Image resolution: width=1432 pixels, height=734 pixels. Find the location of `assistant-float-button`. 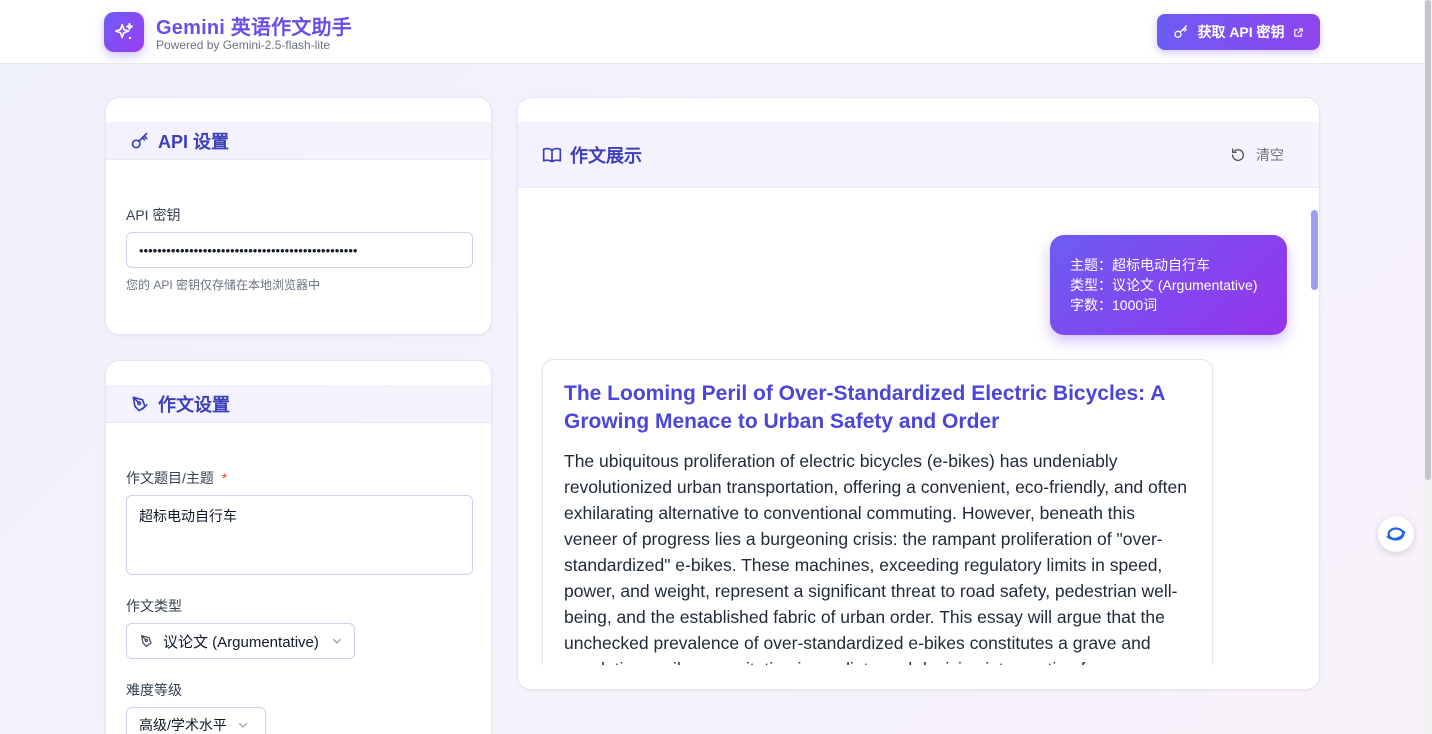

assistant-float-button is located at coordinates (1396, 534).